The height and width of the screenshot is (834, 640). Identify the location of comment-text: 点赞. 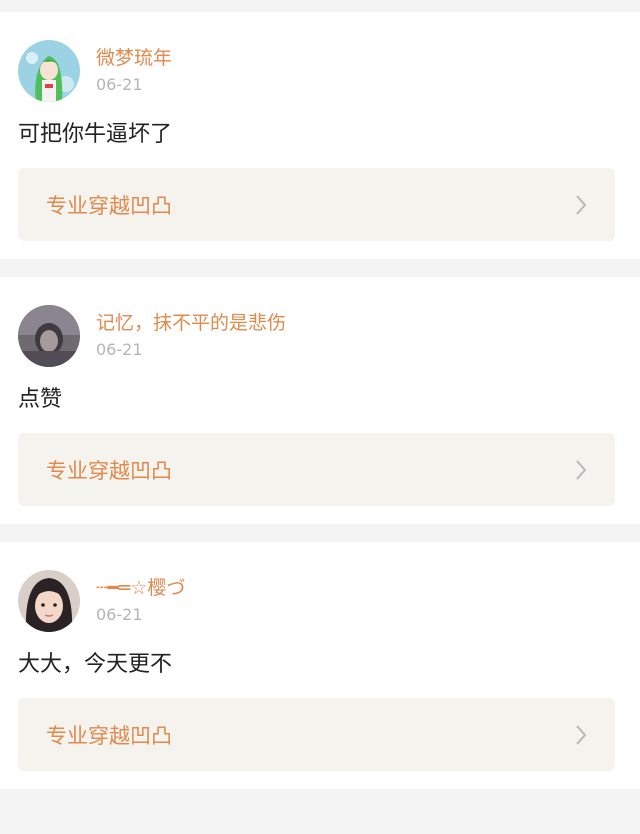
(40, 399).